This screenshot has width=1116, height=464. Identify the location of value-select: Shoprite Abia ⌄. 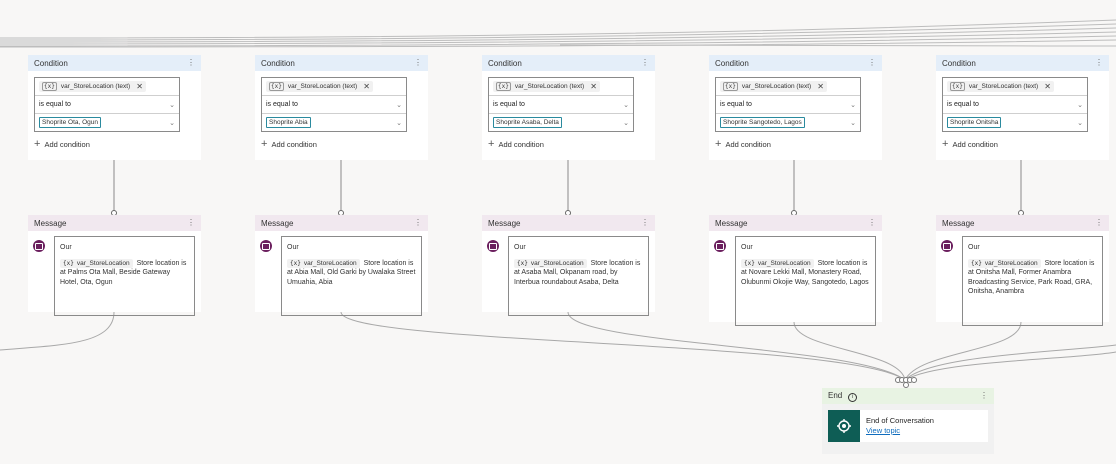
(334, 122).